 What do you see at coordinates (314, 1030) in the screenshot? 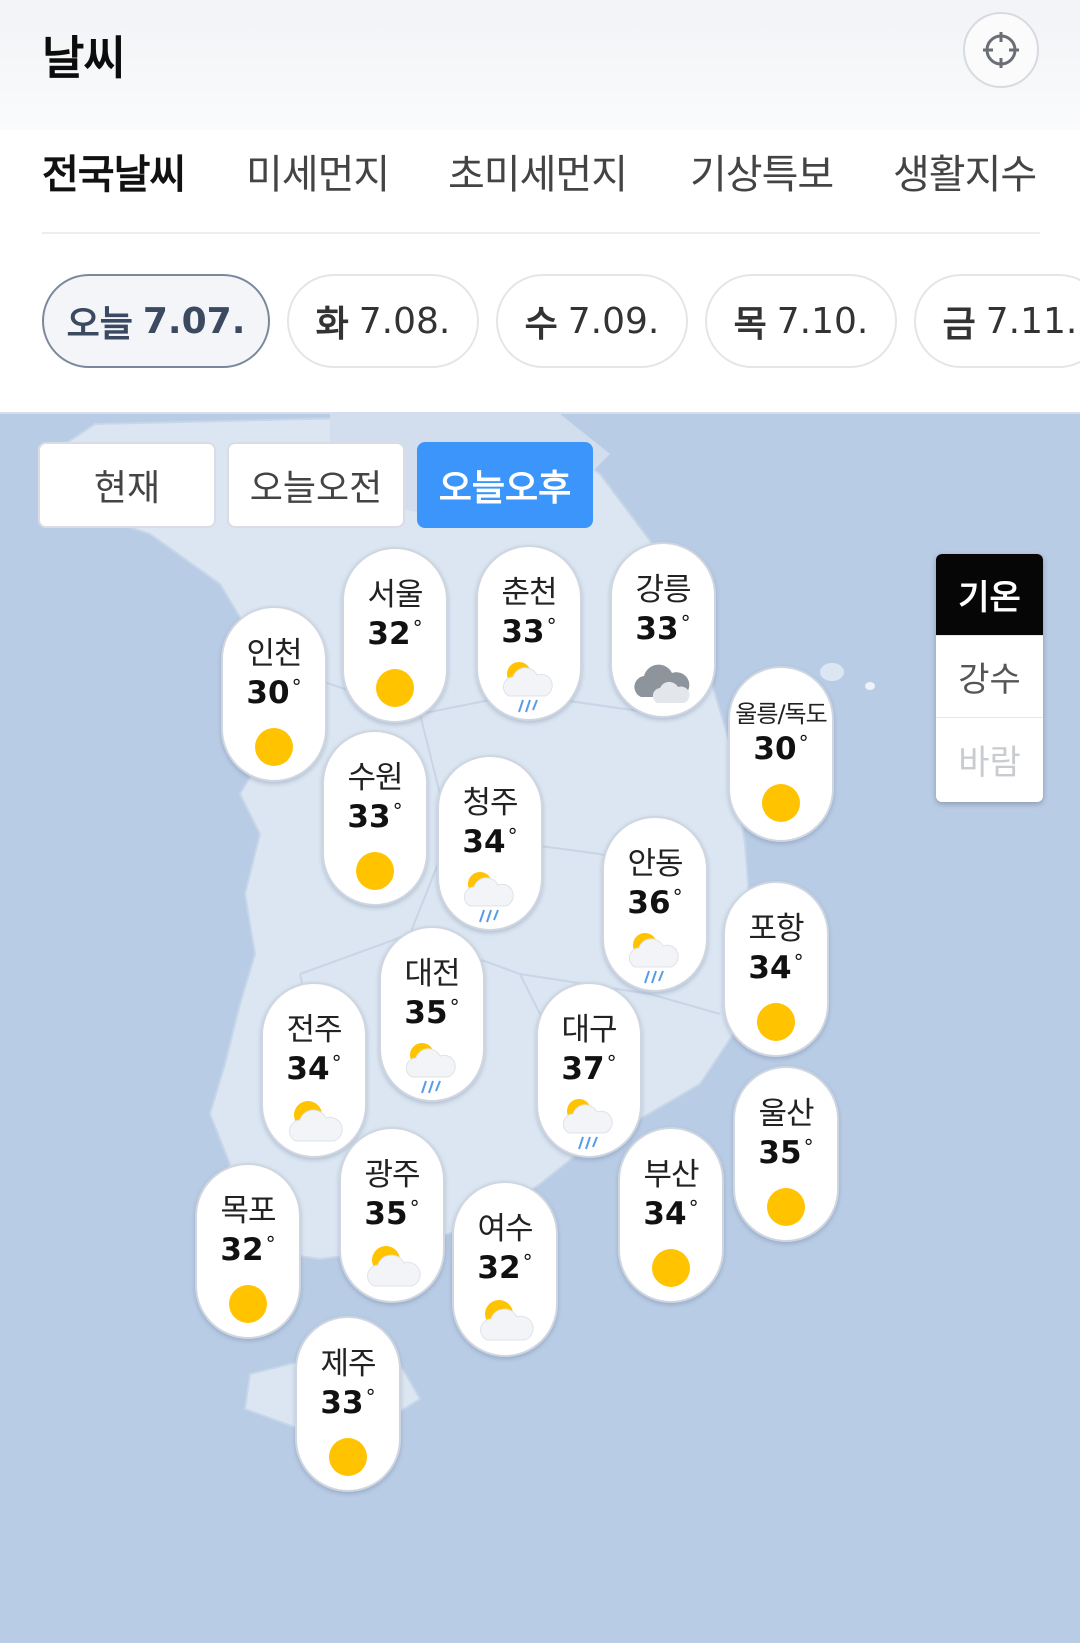
I see `city-name: 전주` at bounding box center [314, 1030].